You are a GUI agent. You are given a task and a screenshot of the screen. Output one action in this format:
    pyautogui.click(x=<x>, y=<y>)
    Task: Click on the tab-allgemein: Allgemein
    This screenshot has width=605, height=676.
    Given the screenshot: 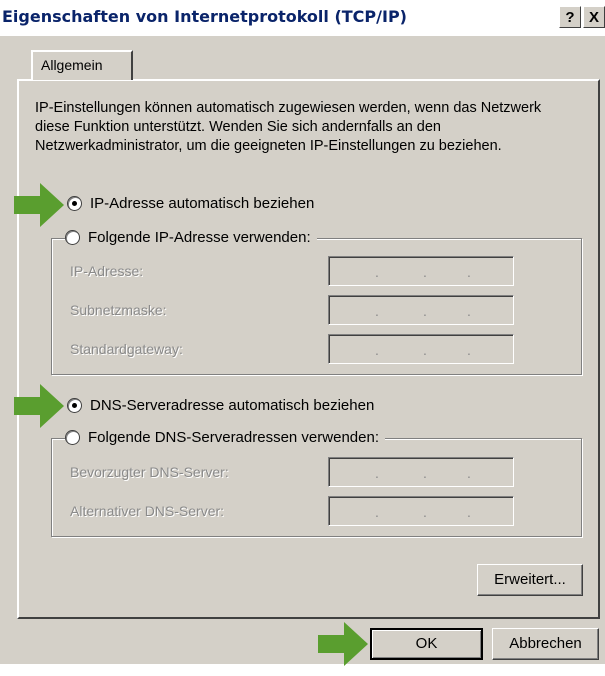 What is the action you would take?
    pyautogui.click(x=82, y=65)
    